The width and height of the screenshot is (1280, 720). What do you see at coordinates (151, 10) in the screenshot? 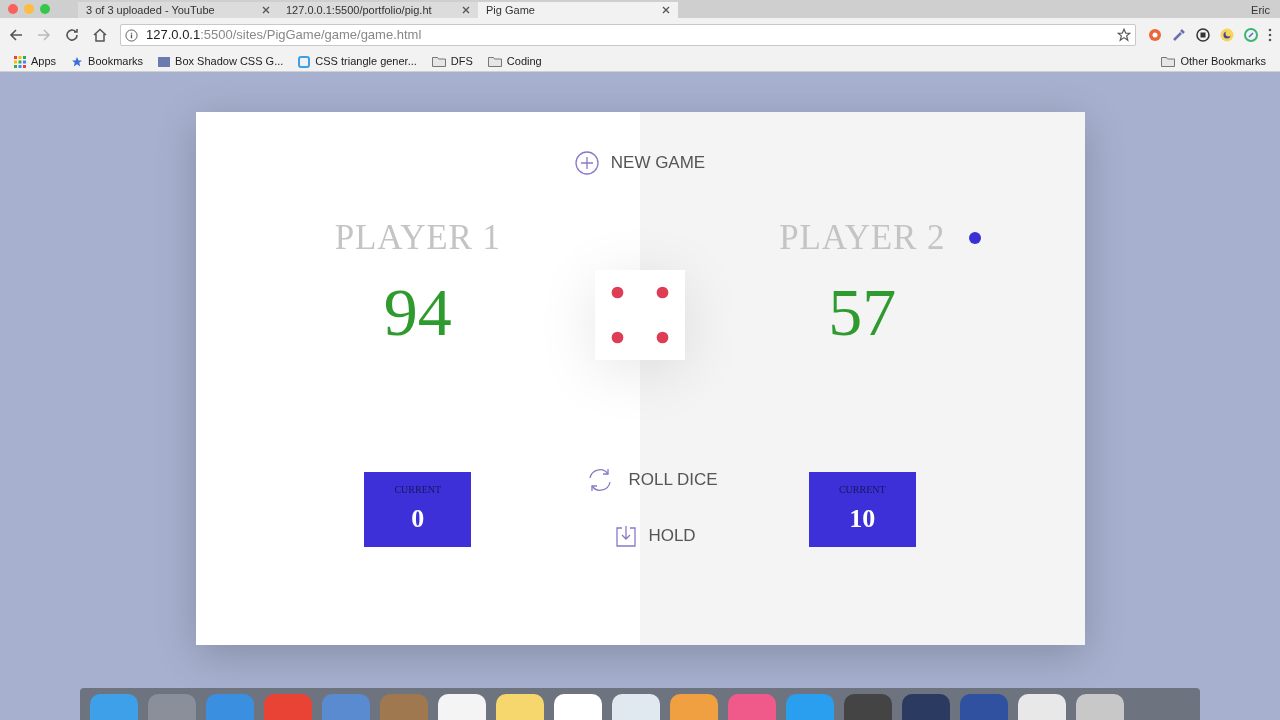
I see `tab-title: 3 of 3 uploaded - YouTube` at bounding box center [151, 10].